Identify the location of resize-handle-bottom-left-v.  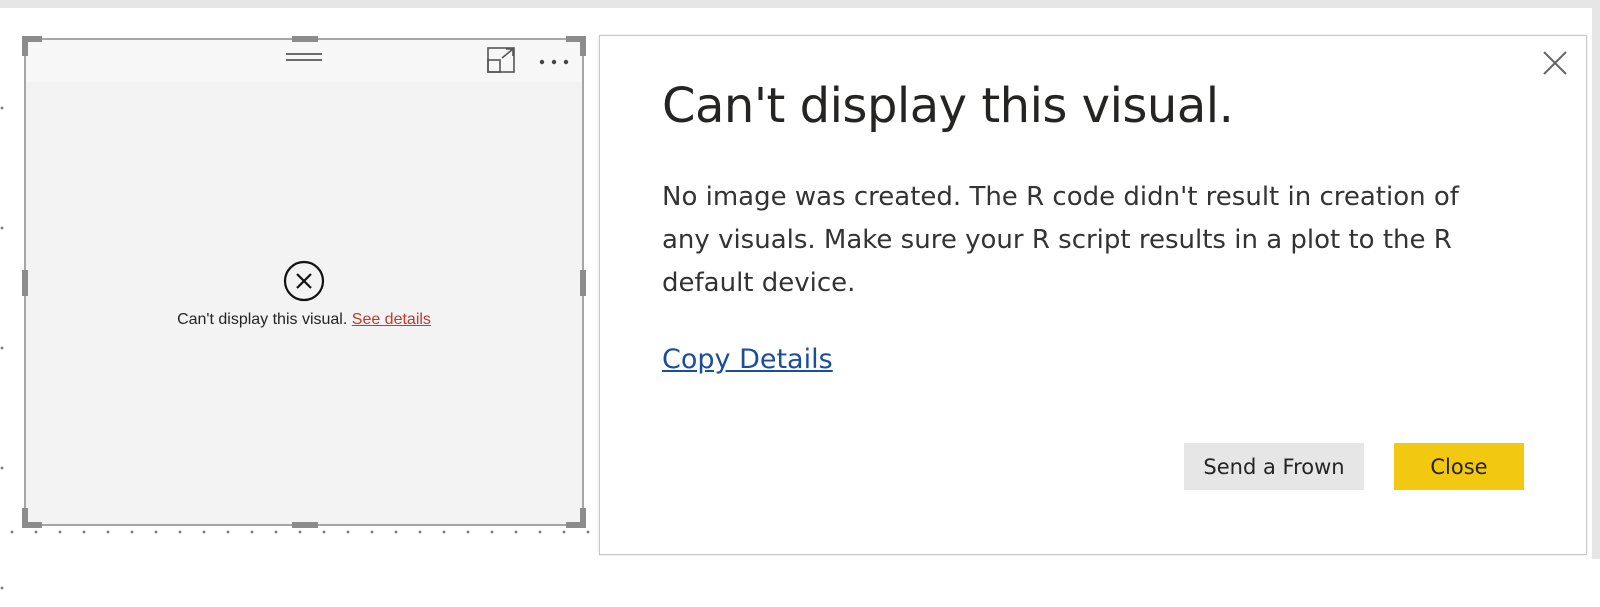
(25, 518).